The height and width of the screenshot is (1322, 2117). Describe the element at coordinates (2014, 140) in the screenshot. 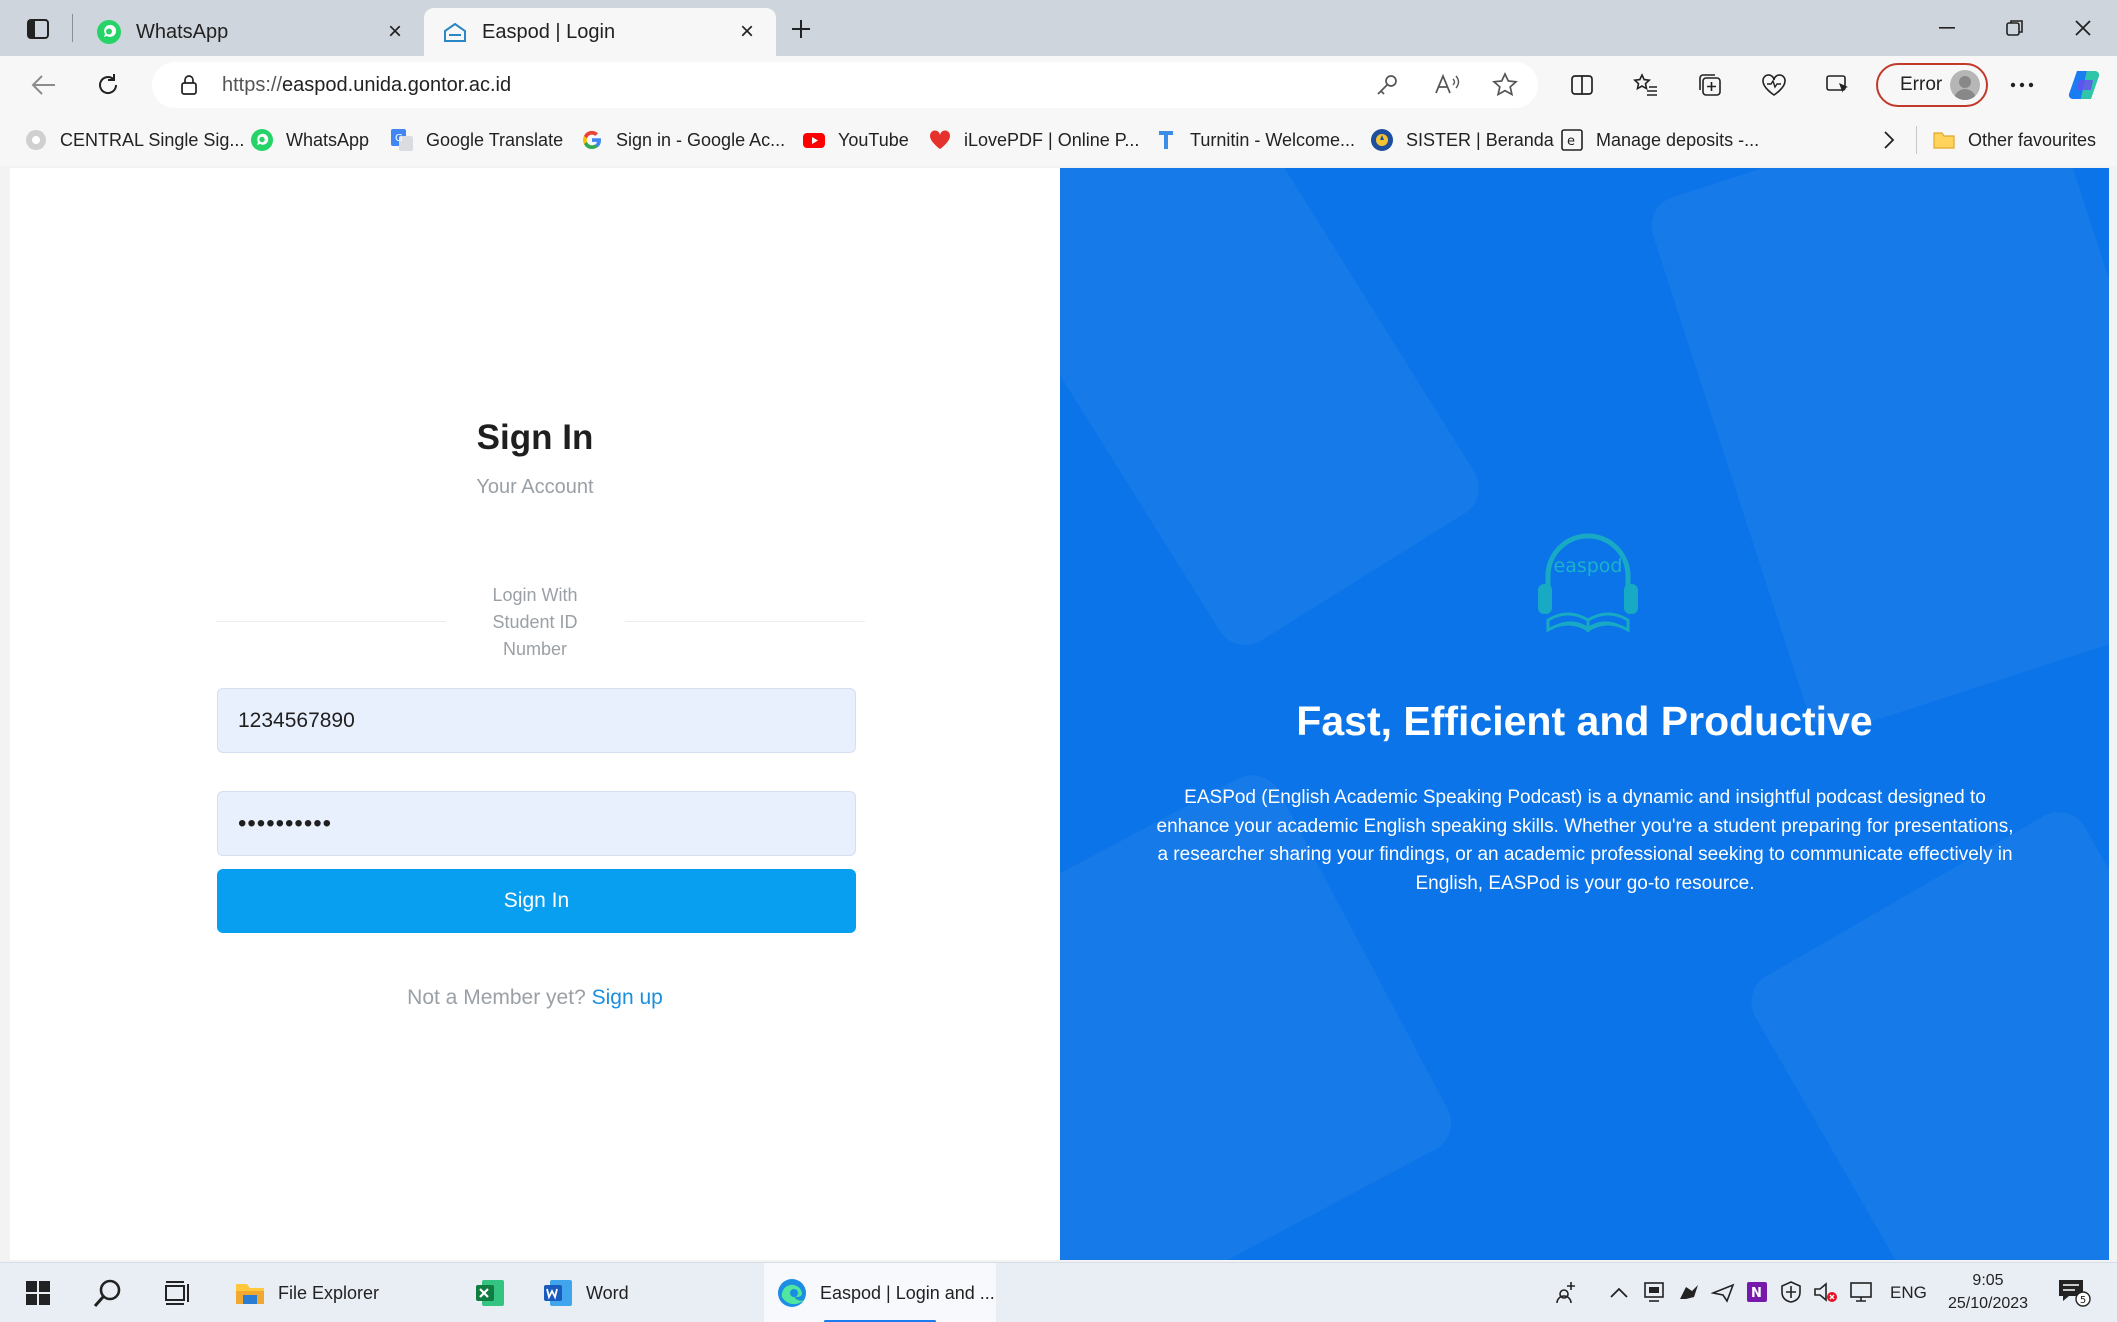

I see `other-favourites-folder: Other favourites` at that location.